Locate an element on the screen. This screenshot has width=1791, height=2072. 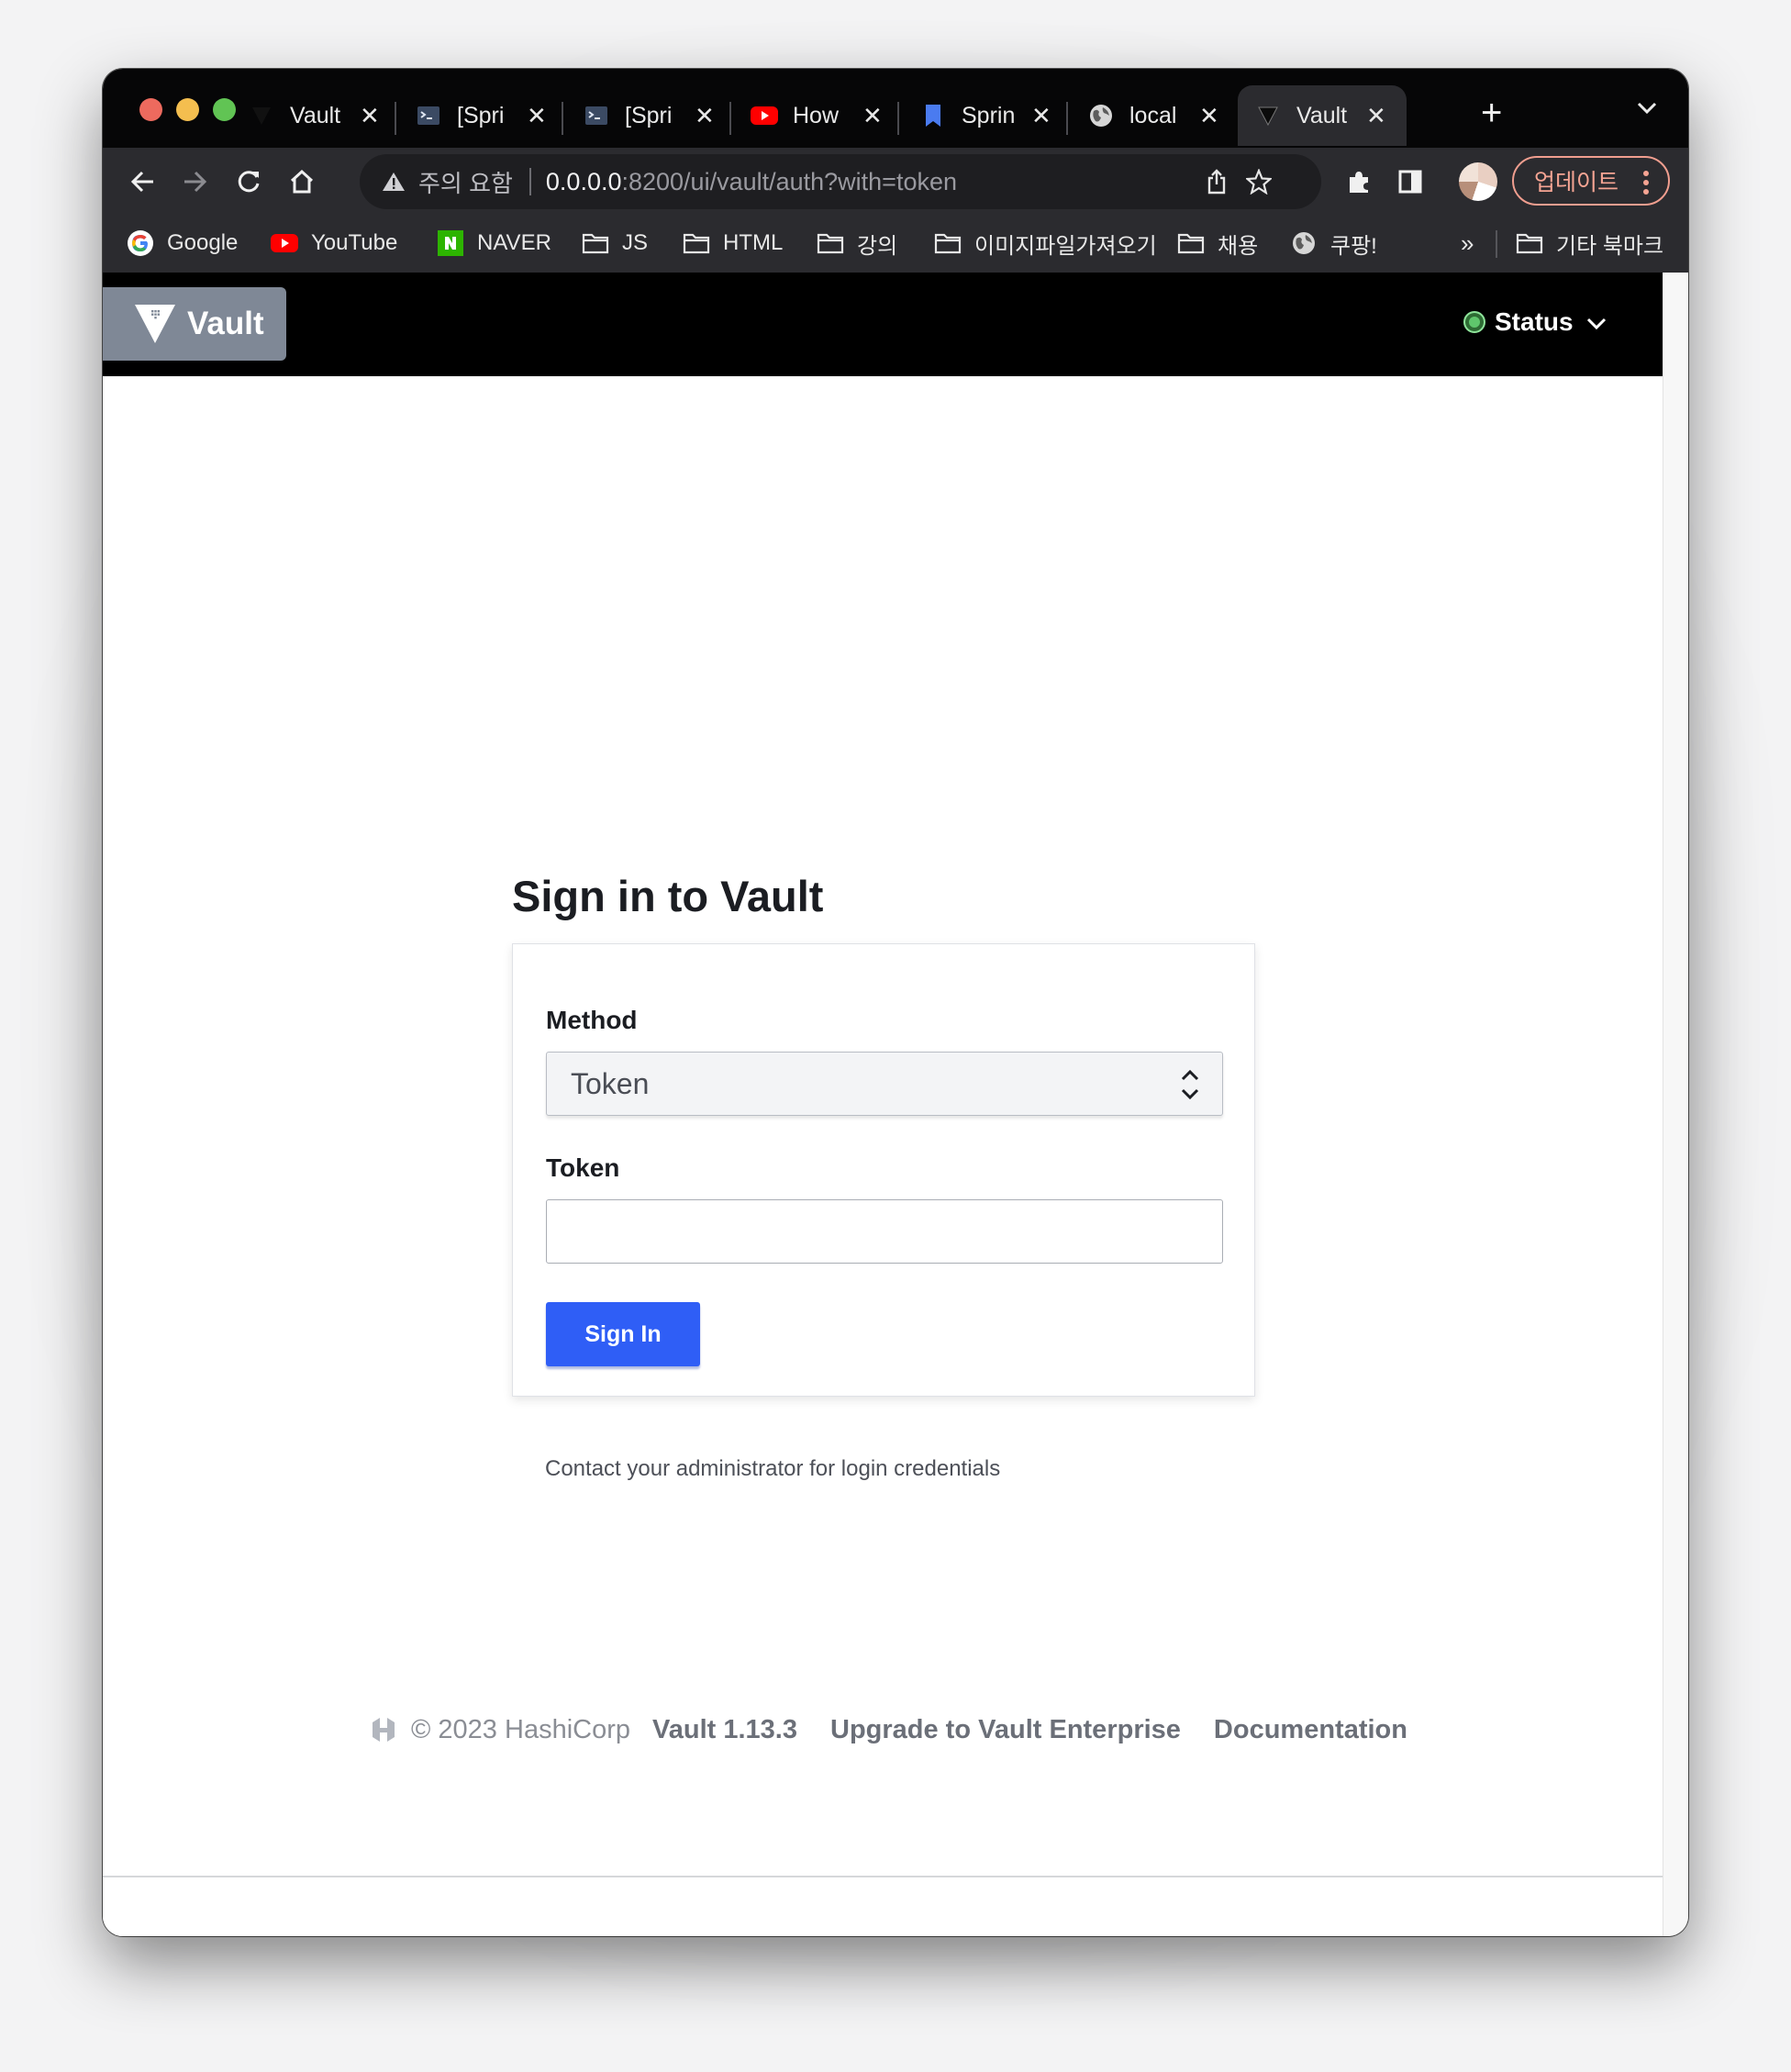
tab-localhost: local ✕ is located at coordinates (1153, 115).